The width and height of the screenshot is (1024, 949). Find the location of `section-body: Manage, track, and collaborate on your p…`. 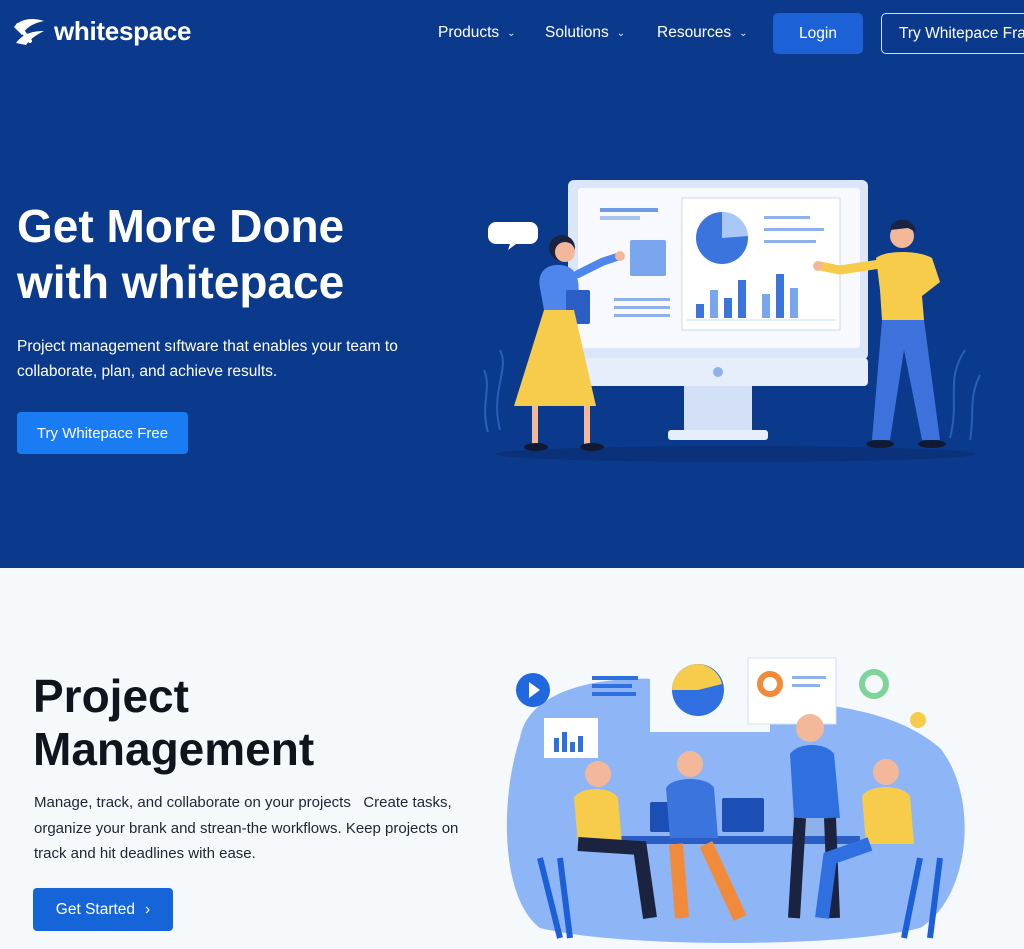

section-body: Manage, track, and collaborate on your p… is located at coordinates (248, 828).